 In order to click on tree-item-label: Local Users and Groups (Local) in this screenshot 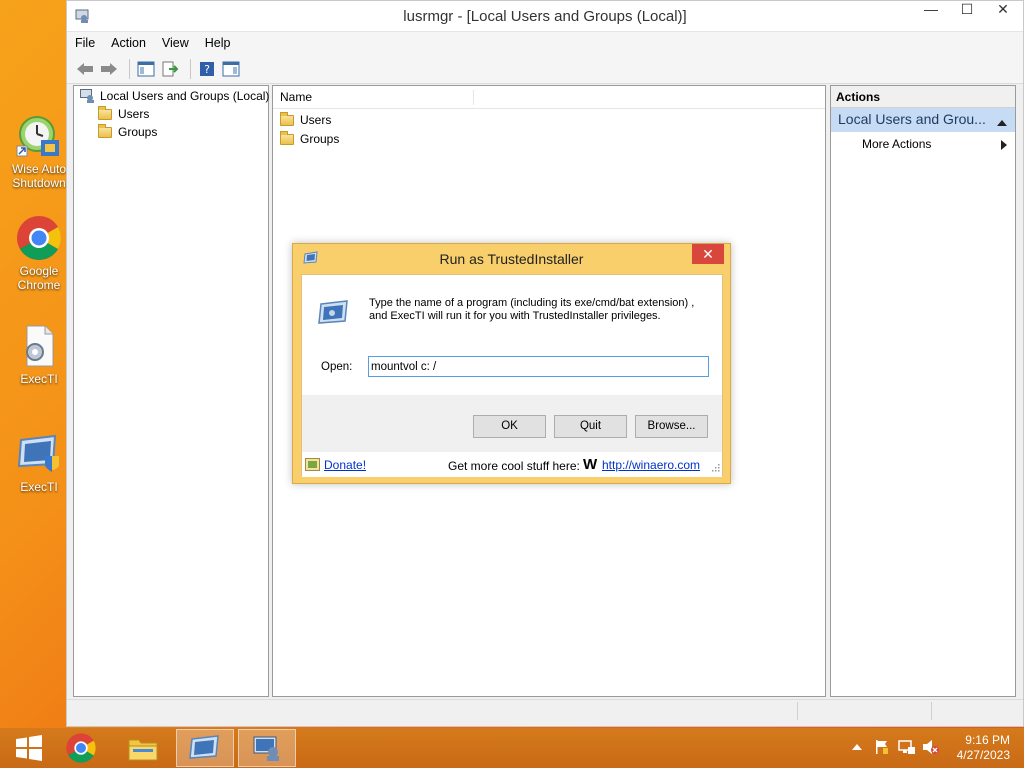, I will do `click(185, 96)`.